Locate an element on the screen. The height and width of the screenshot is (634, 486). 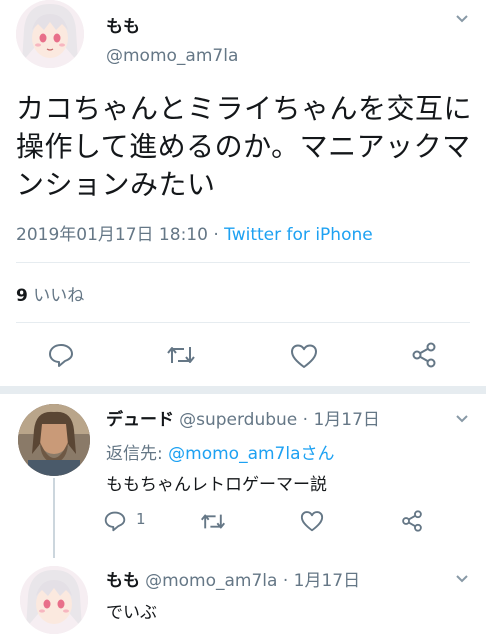
reply-text: でいぶ is located at coordinates (131, 613).